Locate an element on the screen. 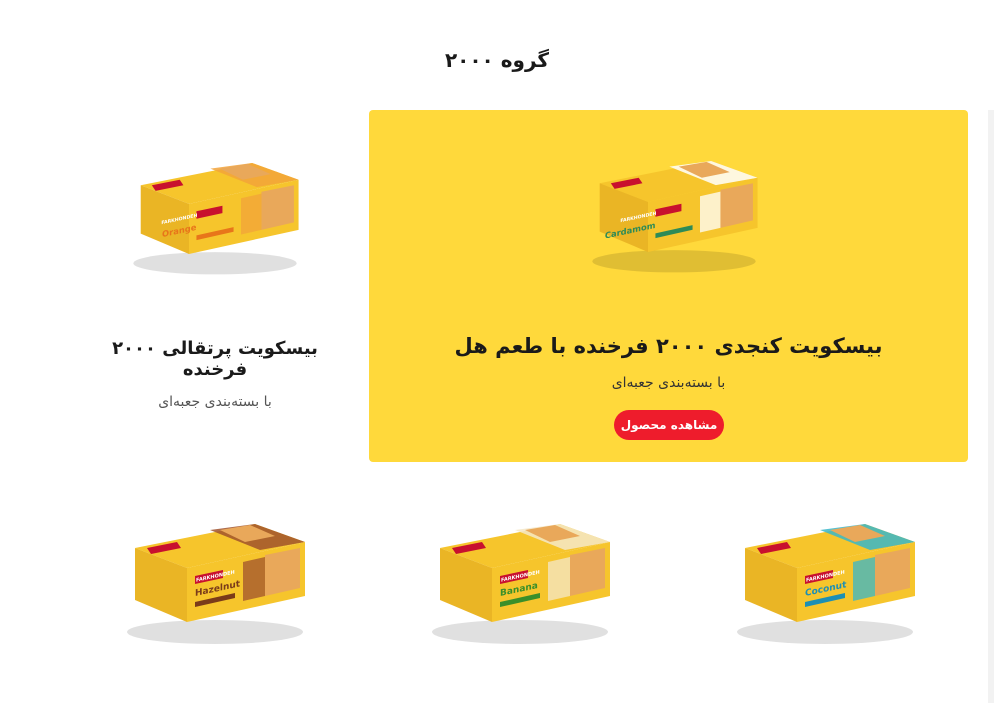 The height and width of the screenshot is (703, 994). page-title: گروه ۲۰۰۰ is located at coordinates (497, 60).